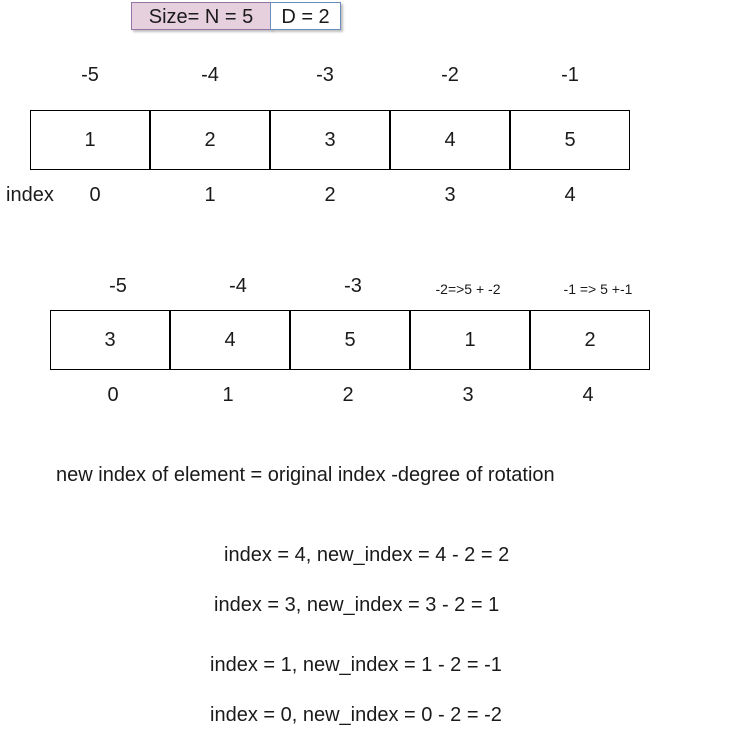  What do you see at coordinates (113, 395) in the screenshot?
I see `array2-index: 0` at bounding box center [113, 395].